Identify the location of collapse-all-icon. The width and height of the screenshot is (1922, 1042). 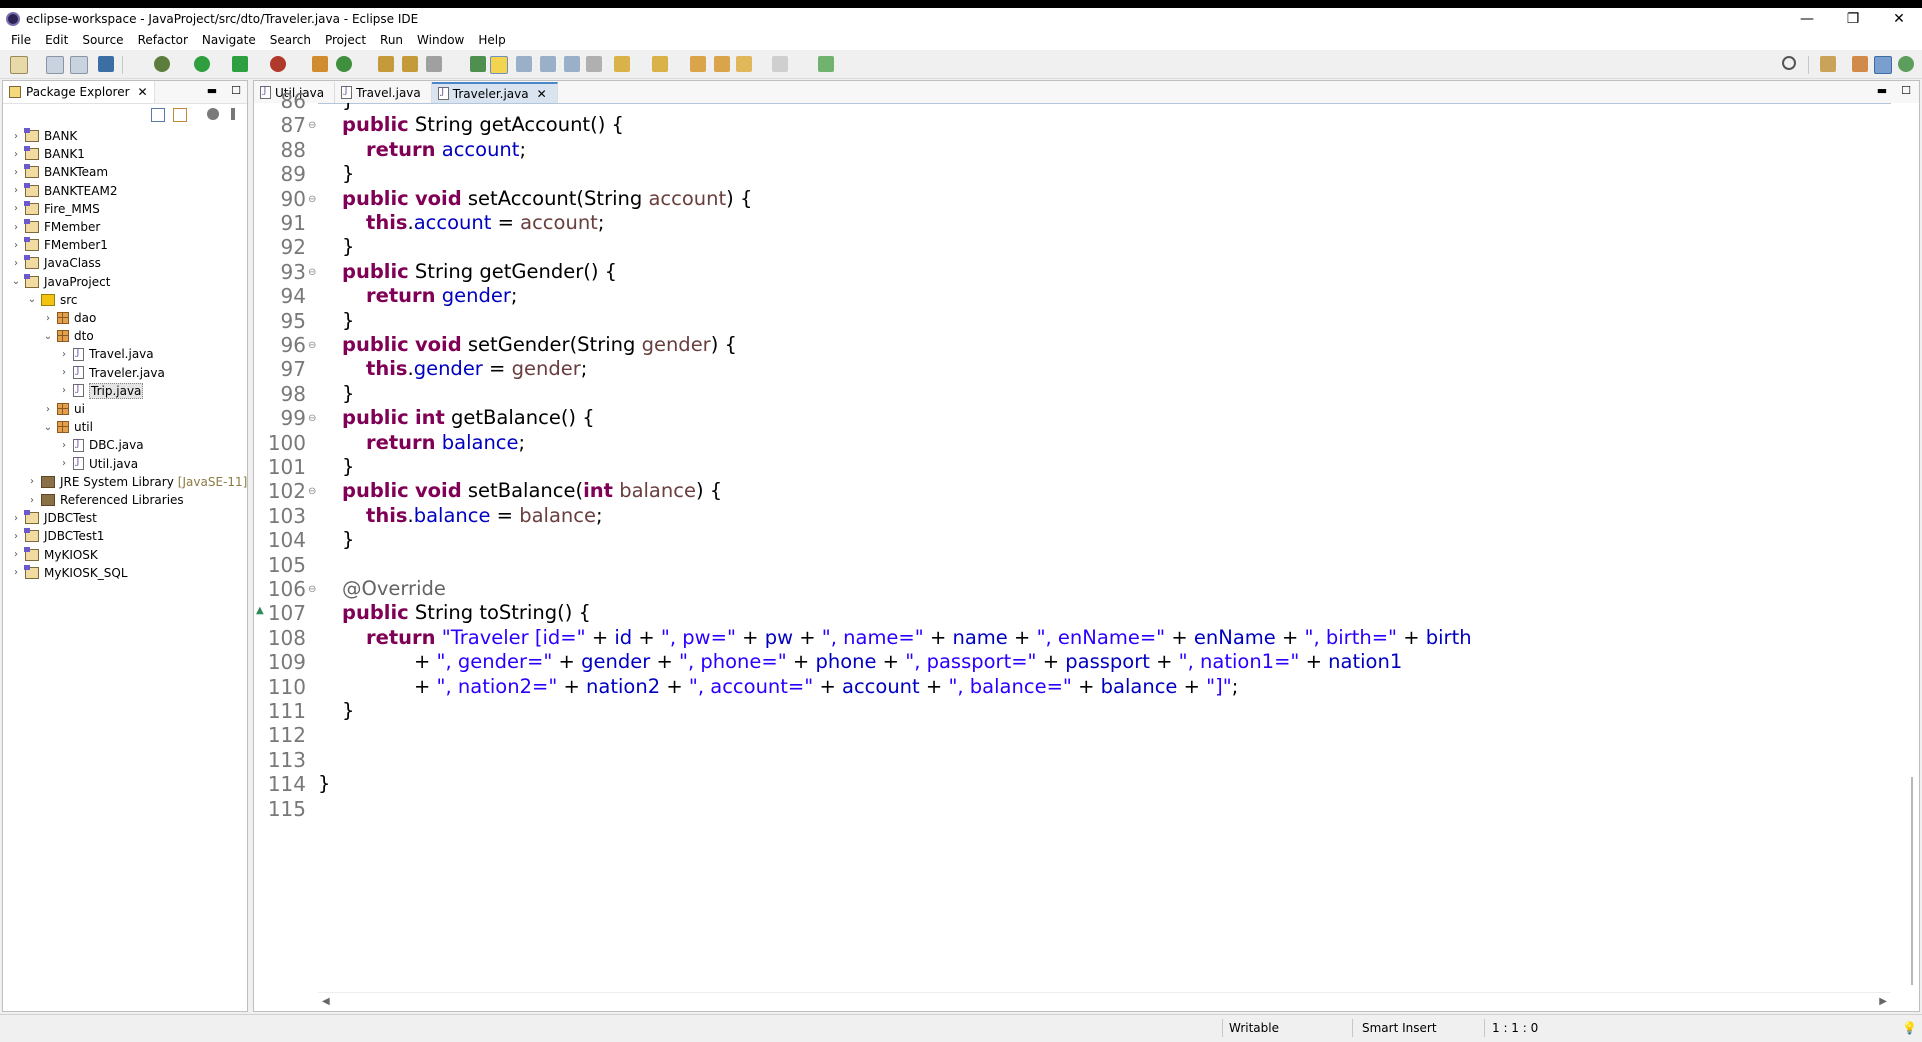
(158, 115).